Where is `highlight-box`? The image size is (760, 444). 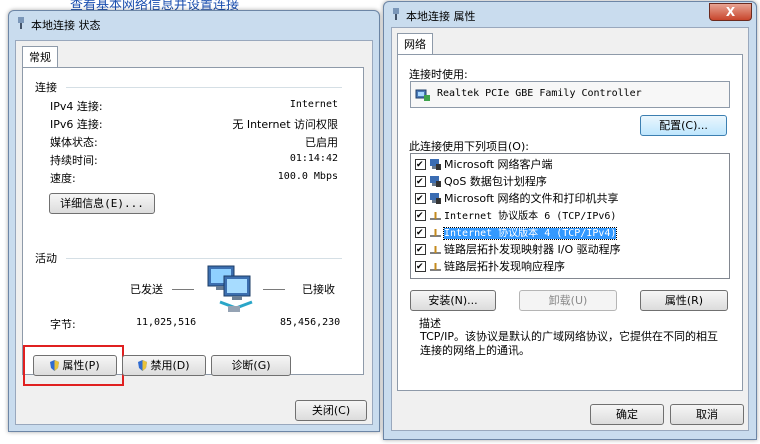
highlight-box is located at coordinates (73, 365).